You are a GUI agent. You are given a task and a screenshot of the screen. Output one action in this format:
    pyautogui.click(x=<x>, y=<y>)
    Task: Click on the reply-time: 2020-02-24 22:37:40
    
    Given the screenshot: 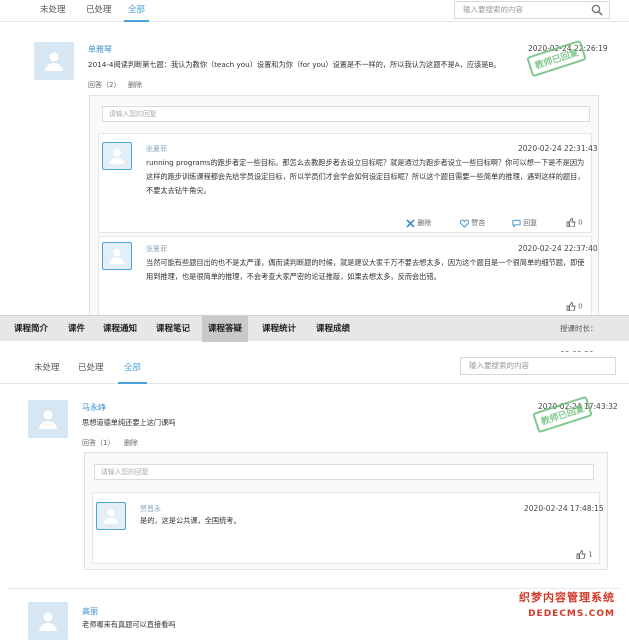 What is the action you would take?
    pyautogui.click(x=558, y=248)
    